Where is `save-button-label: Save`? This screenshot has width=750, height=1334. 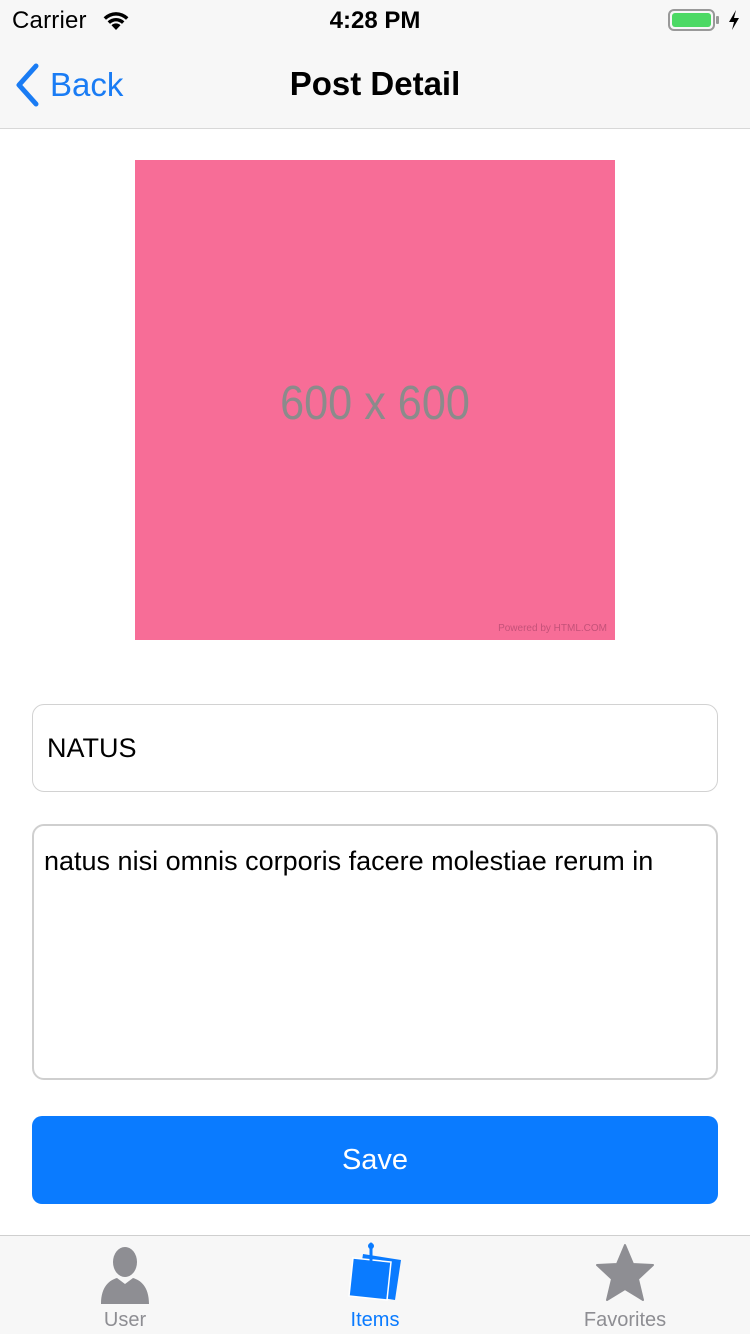 save-button-label: Save is located at coordinates (375, 1159).